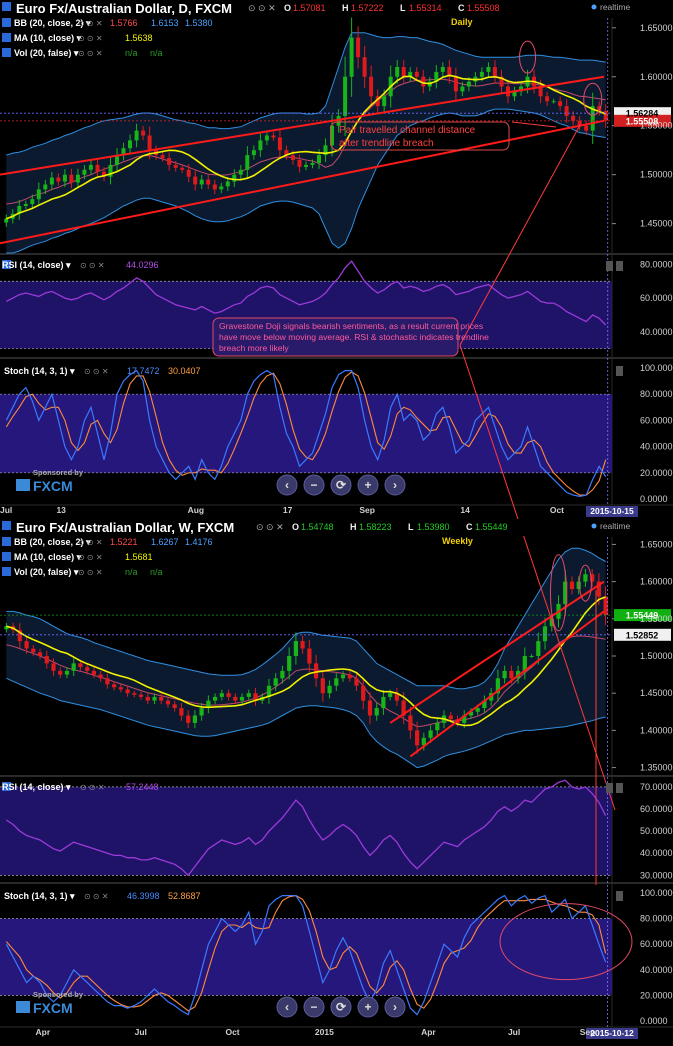 This screenshot has width=673, height=1046. What do you see at coordinates (425, 8) in the screenshot?
I see `ohlc-value: 1.55314` at bounding box center [425, 8].